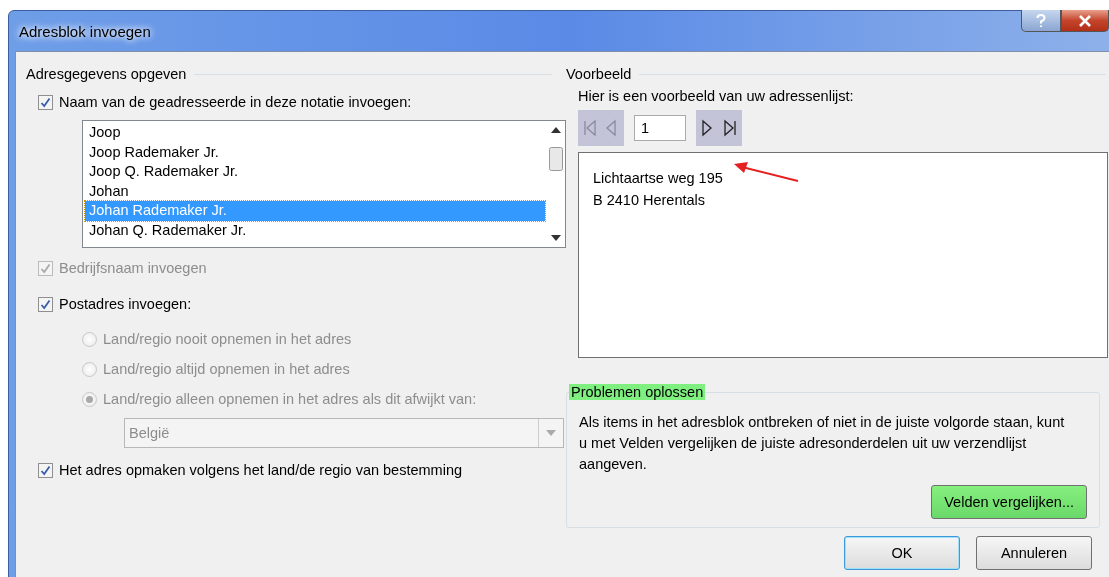  What do you see at coordinates (227, 339) in the screenshot?
I see `radio-label: Land/regio nooit opnemen in het adres` at bounding box center [227, 339].